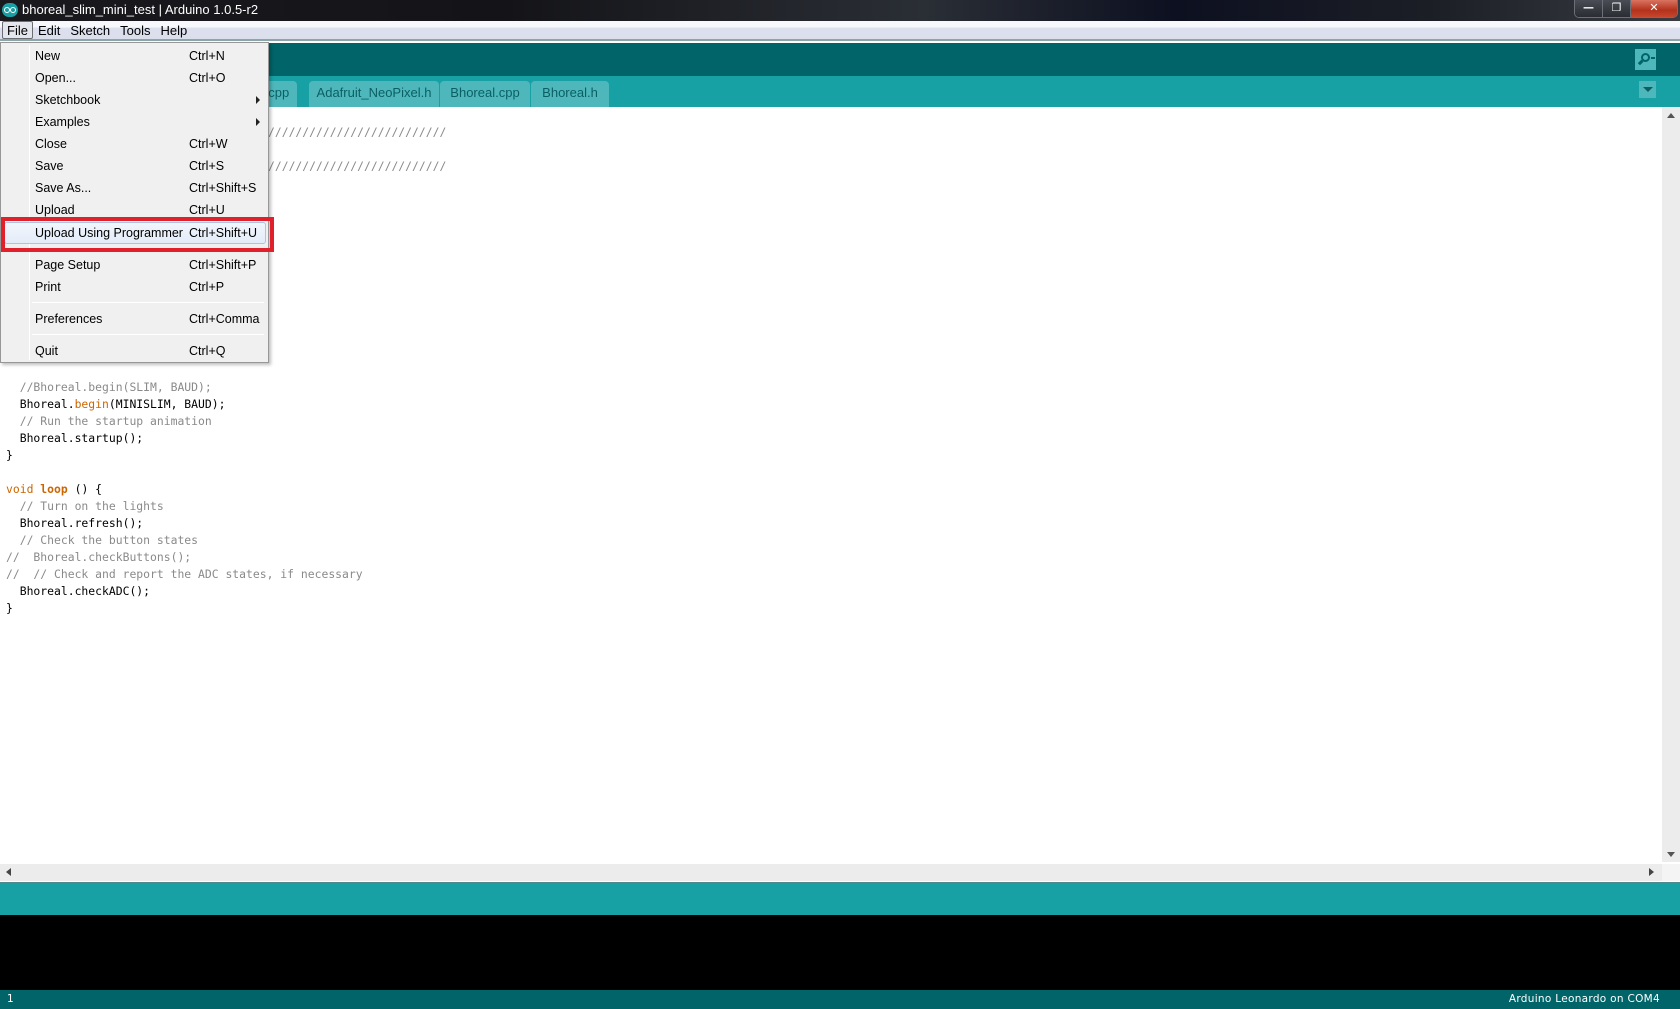  What do you see at coordinates (135, 166) in the screenshot?
I see `menu-item-save: Save Ctrl+S` at bounding box center [135, 166].